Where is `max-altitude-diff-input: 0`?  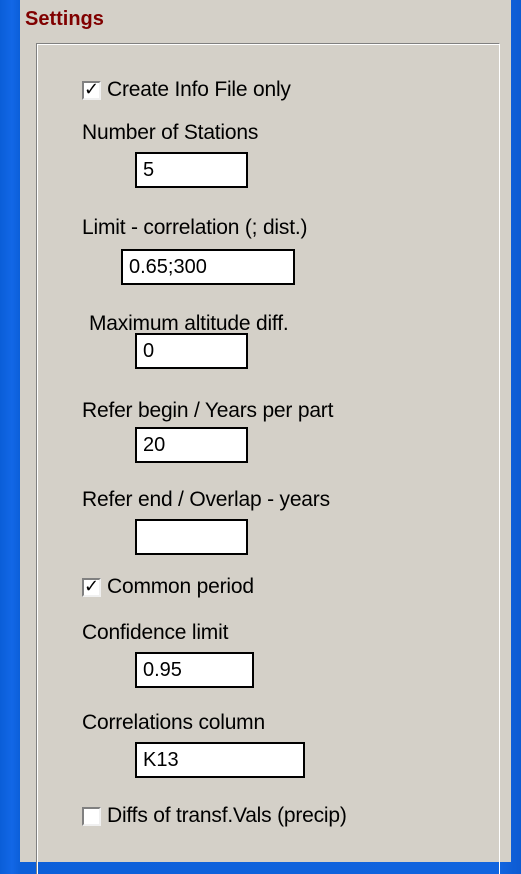
max-altitude-diff-input: 0 is located at coordinates (191, 351).